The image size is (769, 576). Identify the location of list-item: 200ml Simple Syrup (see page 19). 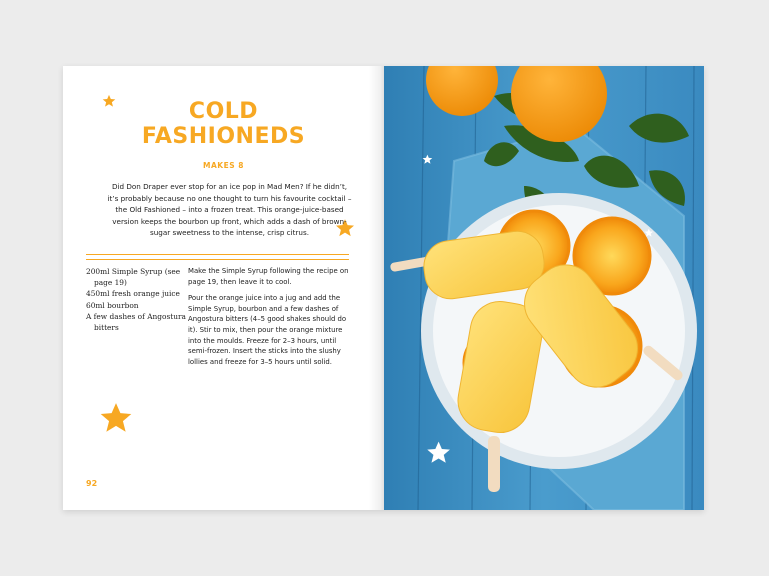
(133, 277).